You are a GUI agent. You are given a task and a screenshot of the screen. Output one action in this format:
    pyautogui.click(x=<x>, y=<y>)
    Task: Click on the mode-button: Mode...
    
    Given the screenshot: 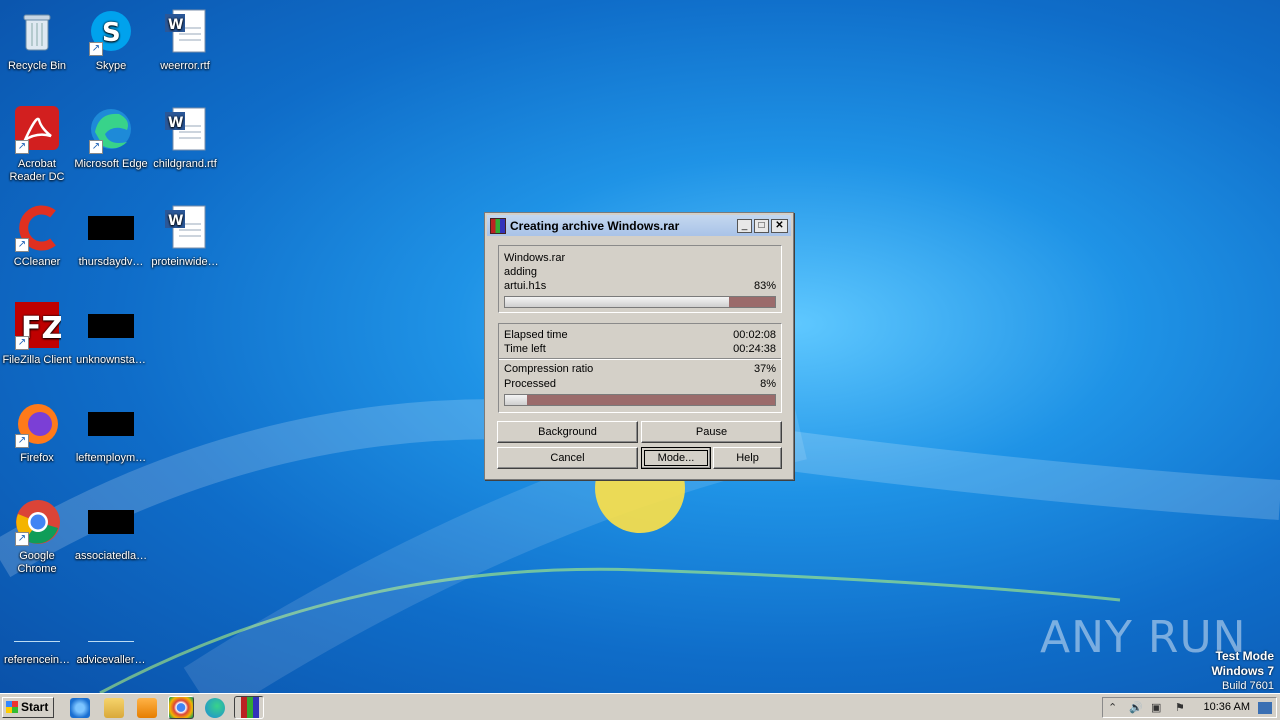 What is the action you would take?
    pyautogui.click(x=676, y=458)
    